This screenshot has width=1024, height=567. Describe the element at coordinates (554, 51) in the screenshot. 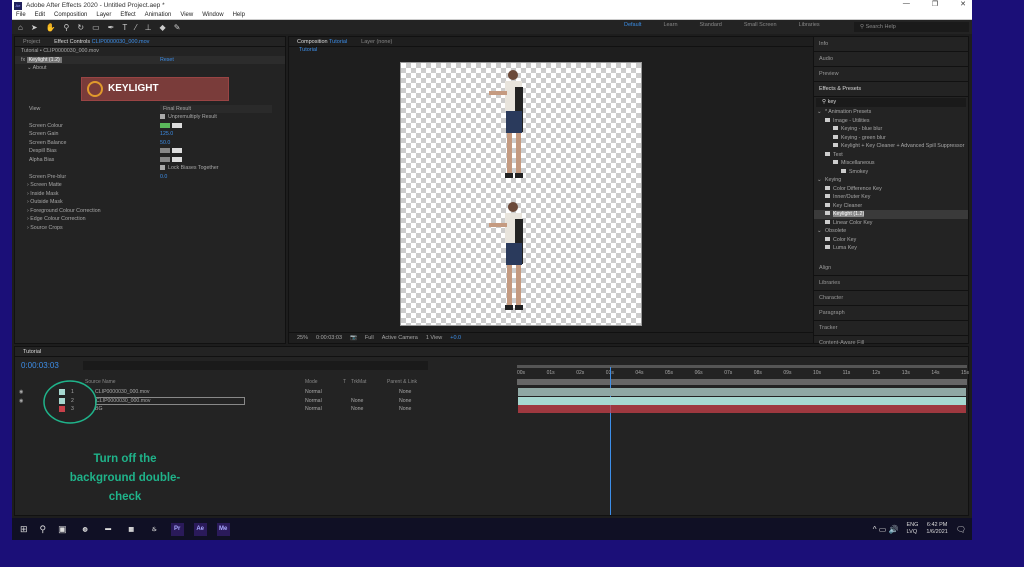

I see `comp-sub-tab: Tutorial` at that location.